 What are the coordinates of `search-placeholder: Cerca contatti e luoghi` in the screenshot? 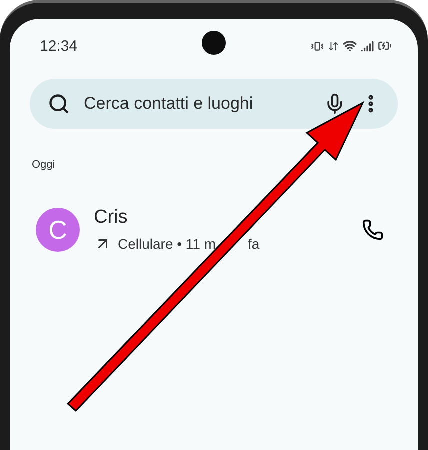 It's located at (169, 104).